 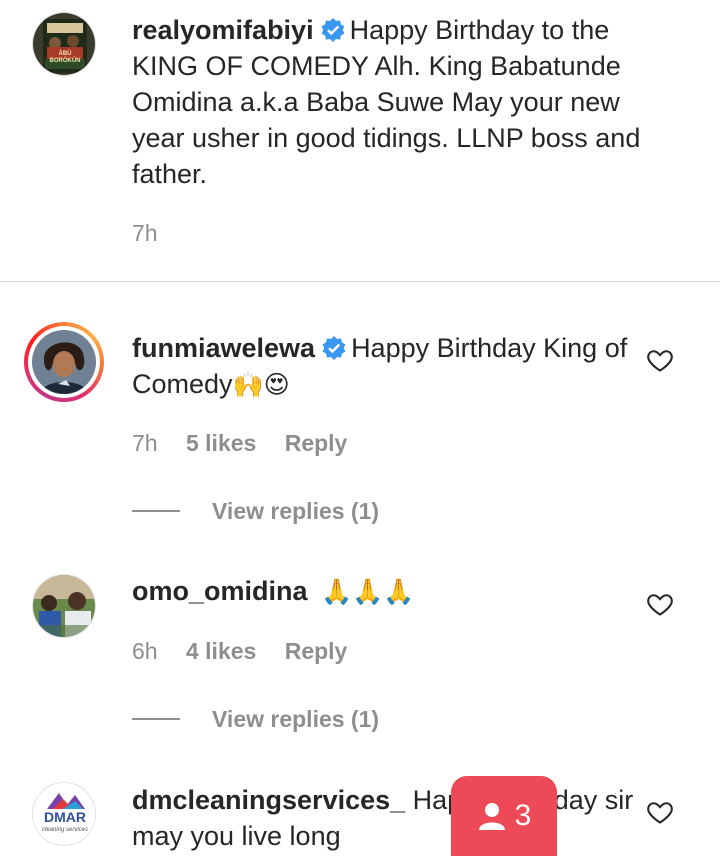 What do you see at coordinates (65, 817) in the screenshot?
I see `avatar-logo-text: DMAR` at bounding box center [65, 817].